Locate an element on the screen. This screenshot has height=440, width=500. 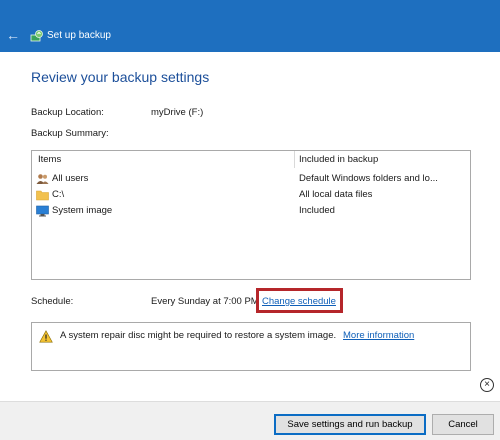
save-and-run-button: Save settings and run backup is located at coordinates (350, 424).